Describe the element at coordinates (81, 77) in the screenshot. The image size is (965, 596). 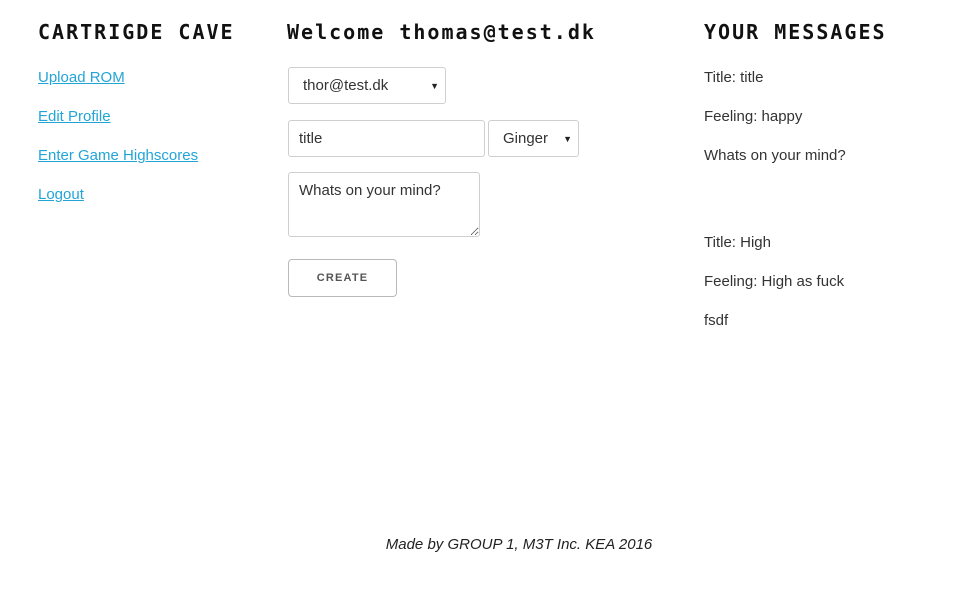
I see `nav-link-upload-rom: Upload ROM` at that location.